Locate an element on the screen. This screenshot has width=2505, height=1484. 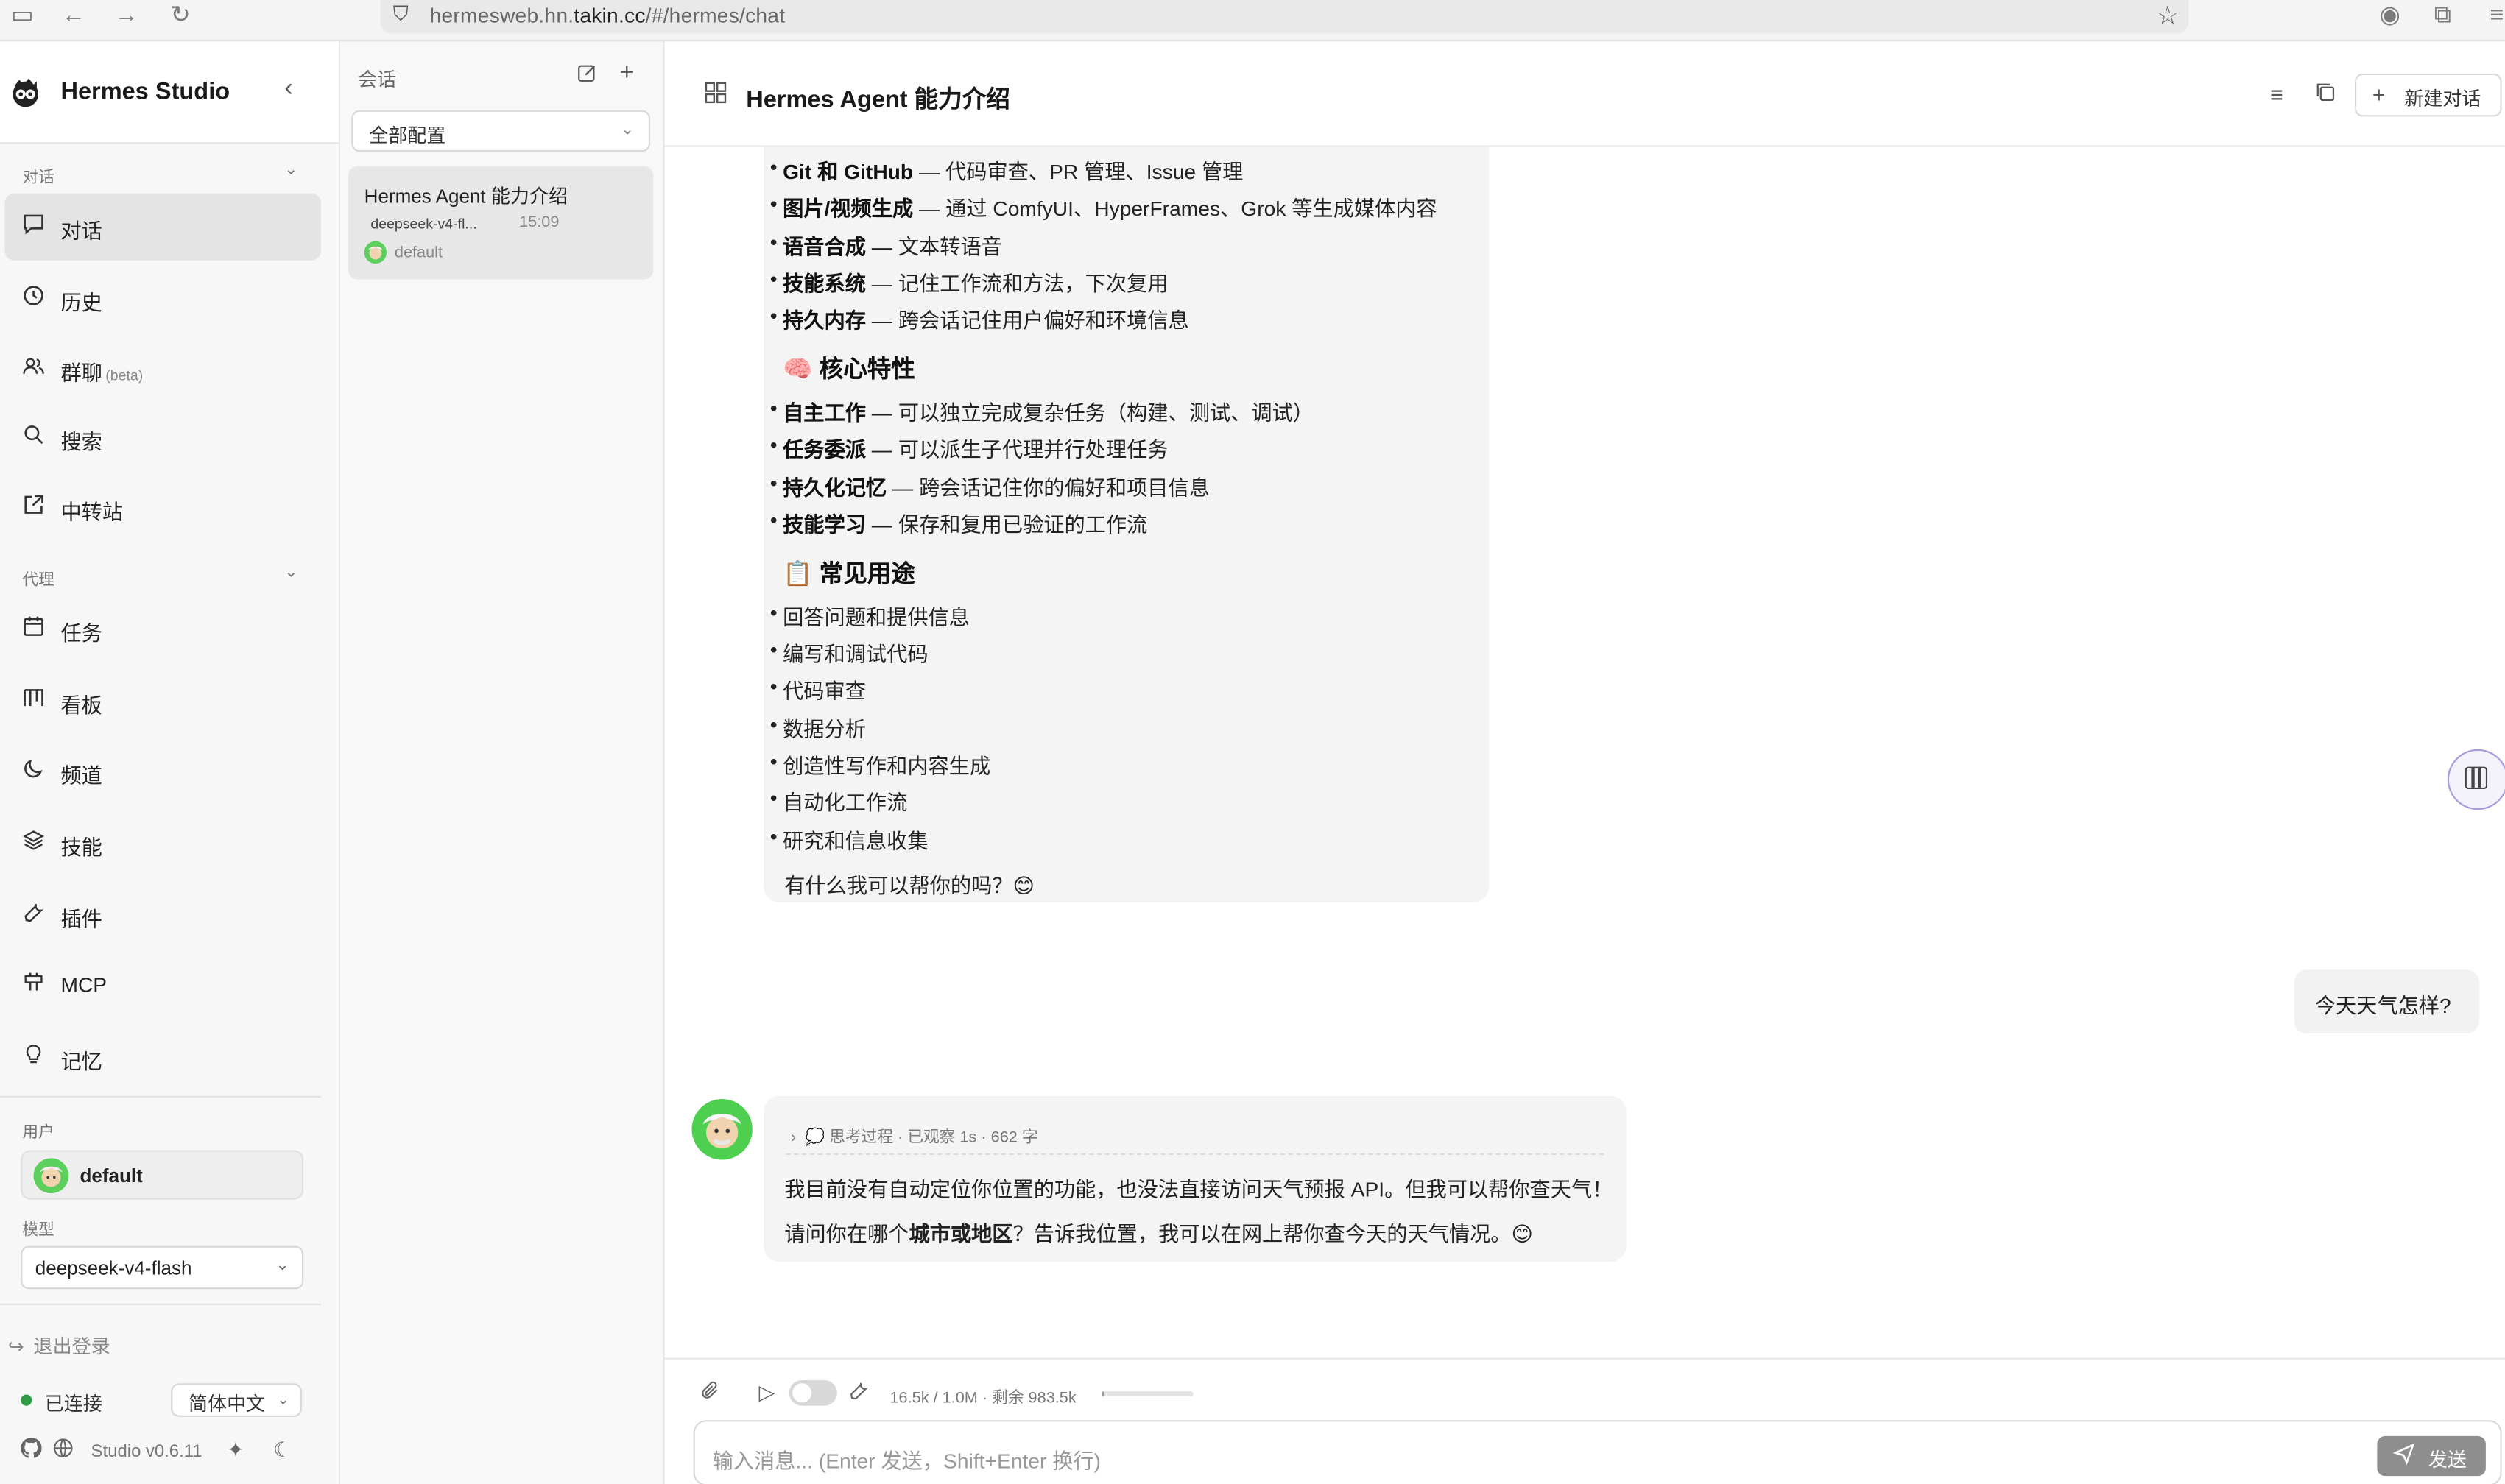
list-item: 自主工作 — 可以独立完成复杂任务（构建、测试、调试） is located at coordinates (1042, 411).